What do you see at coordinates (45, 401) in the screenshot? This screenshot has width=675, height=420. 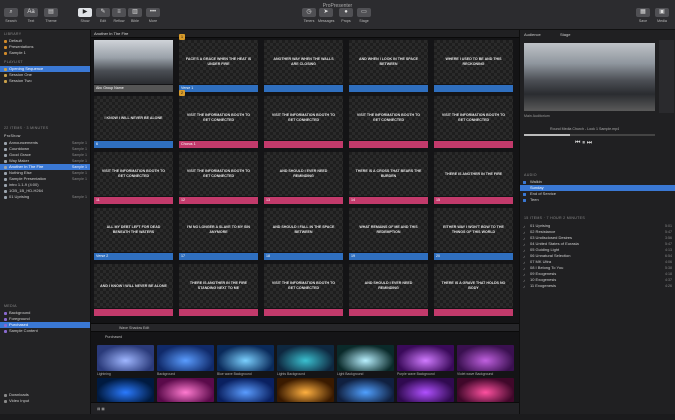 I see `left-footer-item: Video Input` at bounding box center [45, 401].